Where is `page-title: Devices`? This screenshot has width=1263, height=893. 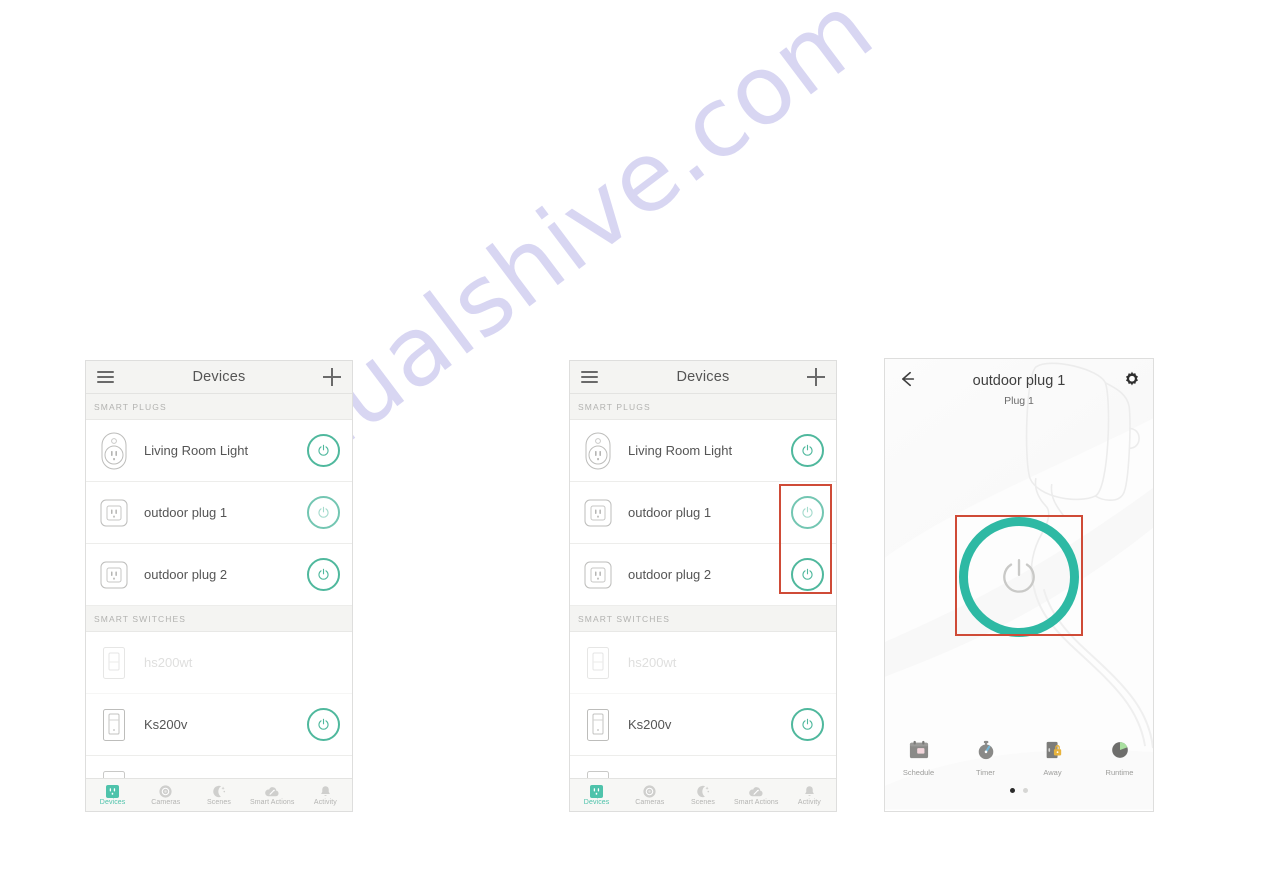
page-title: Devices is located at coordinates (219, 377).